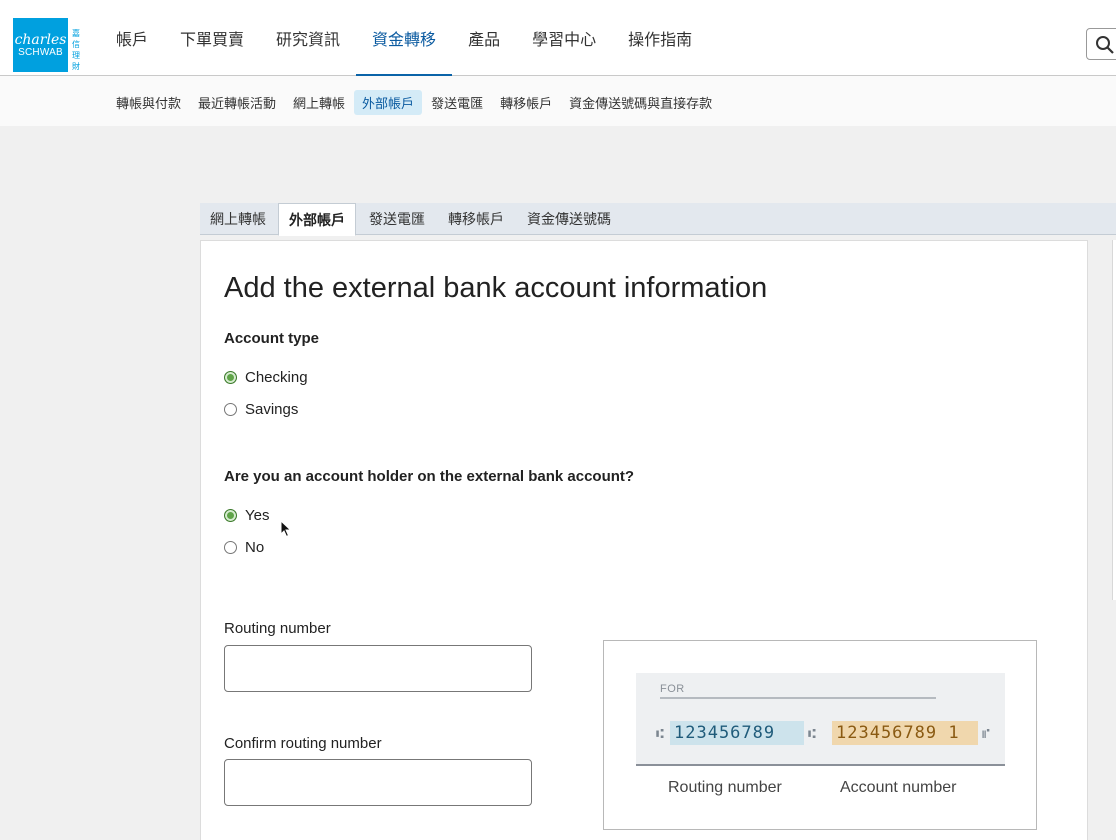 Image resolution: width=1116 pixels, height=840 pixels. I want to click on tab-send-wire: 發送電匯, so click(397, 219).